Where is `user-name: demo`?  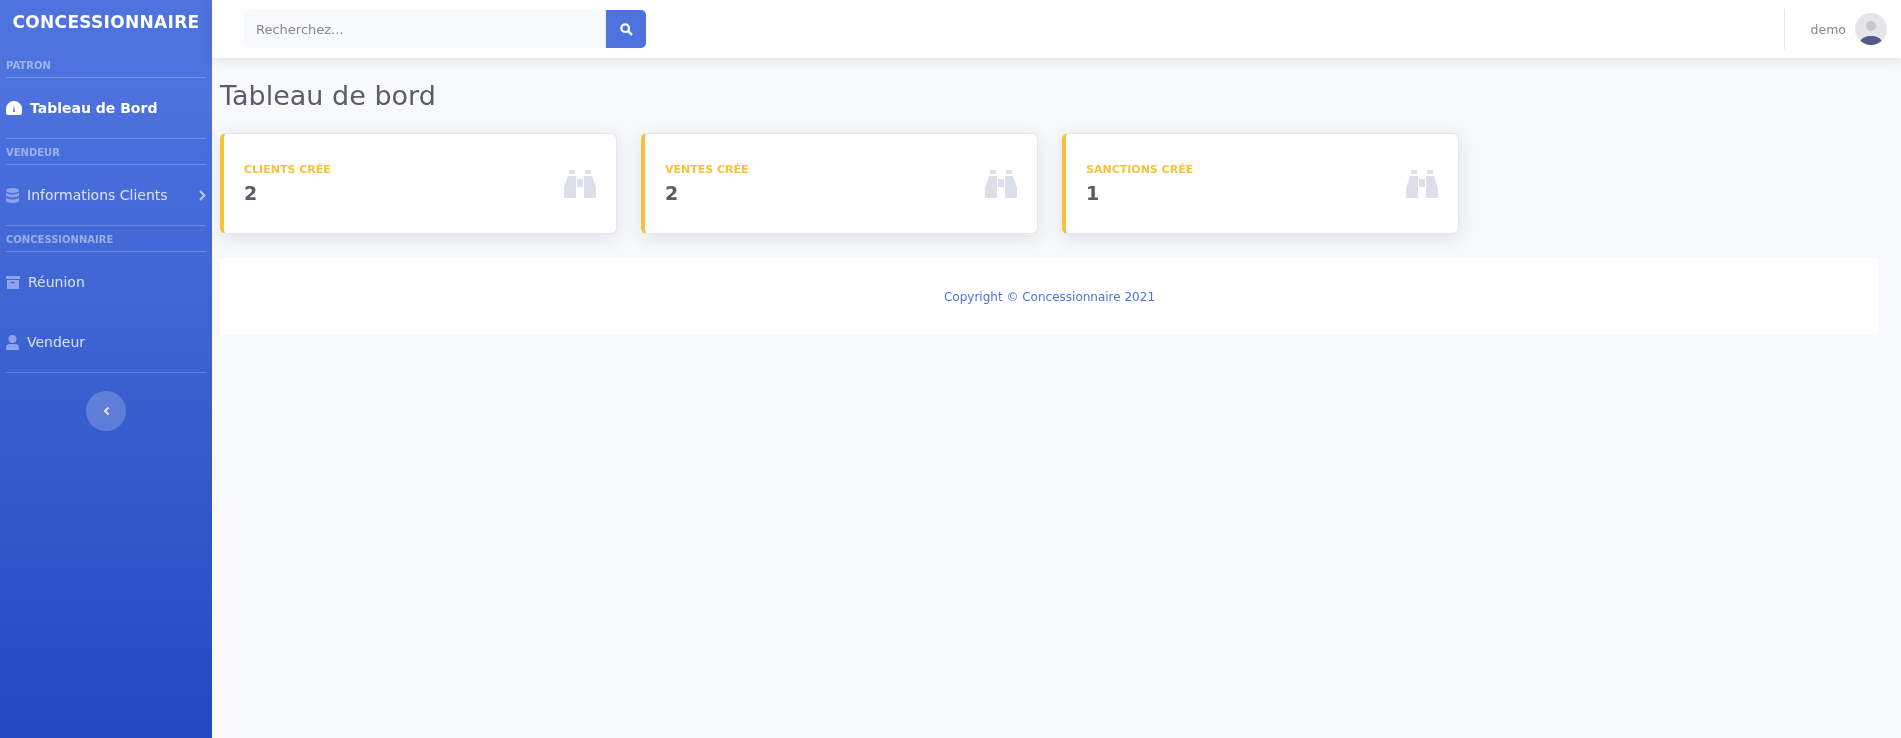 user-name: demo is located at coordinates (1828, 29).